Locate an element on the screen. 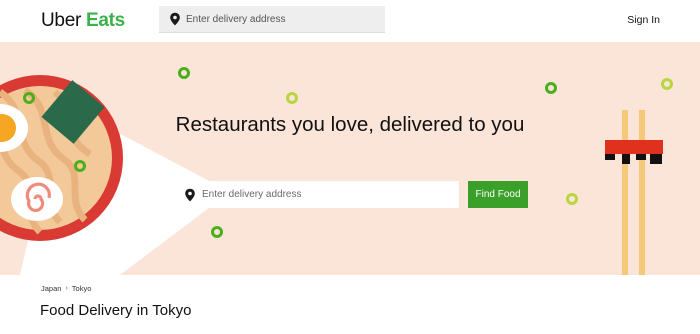  header-delivery-address-input: Enter delivery address is located at coordinates (272, 19).